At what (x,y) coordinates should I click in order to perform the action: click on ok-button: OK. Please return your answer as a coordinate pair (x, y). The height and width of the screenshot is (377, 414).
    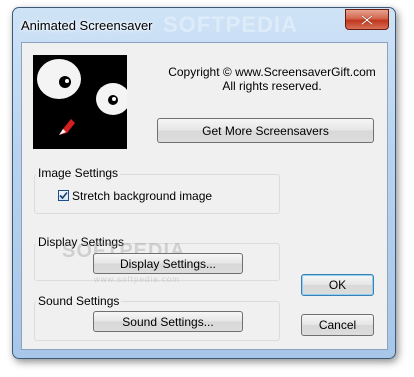
    Looking at the image, I should click on (337, 285).